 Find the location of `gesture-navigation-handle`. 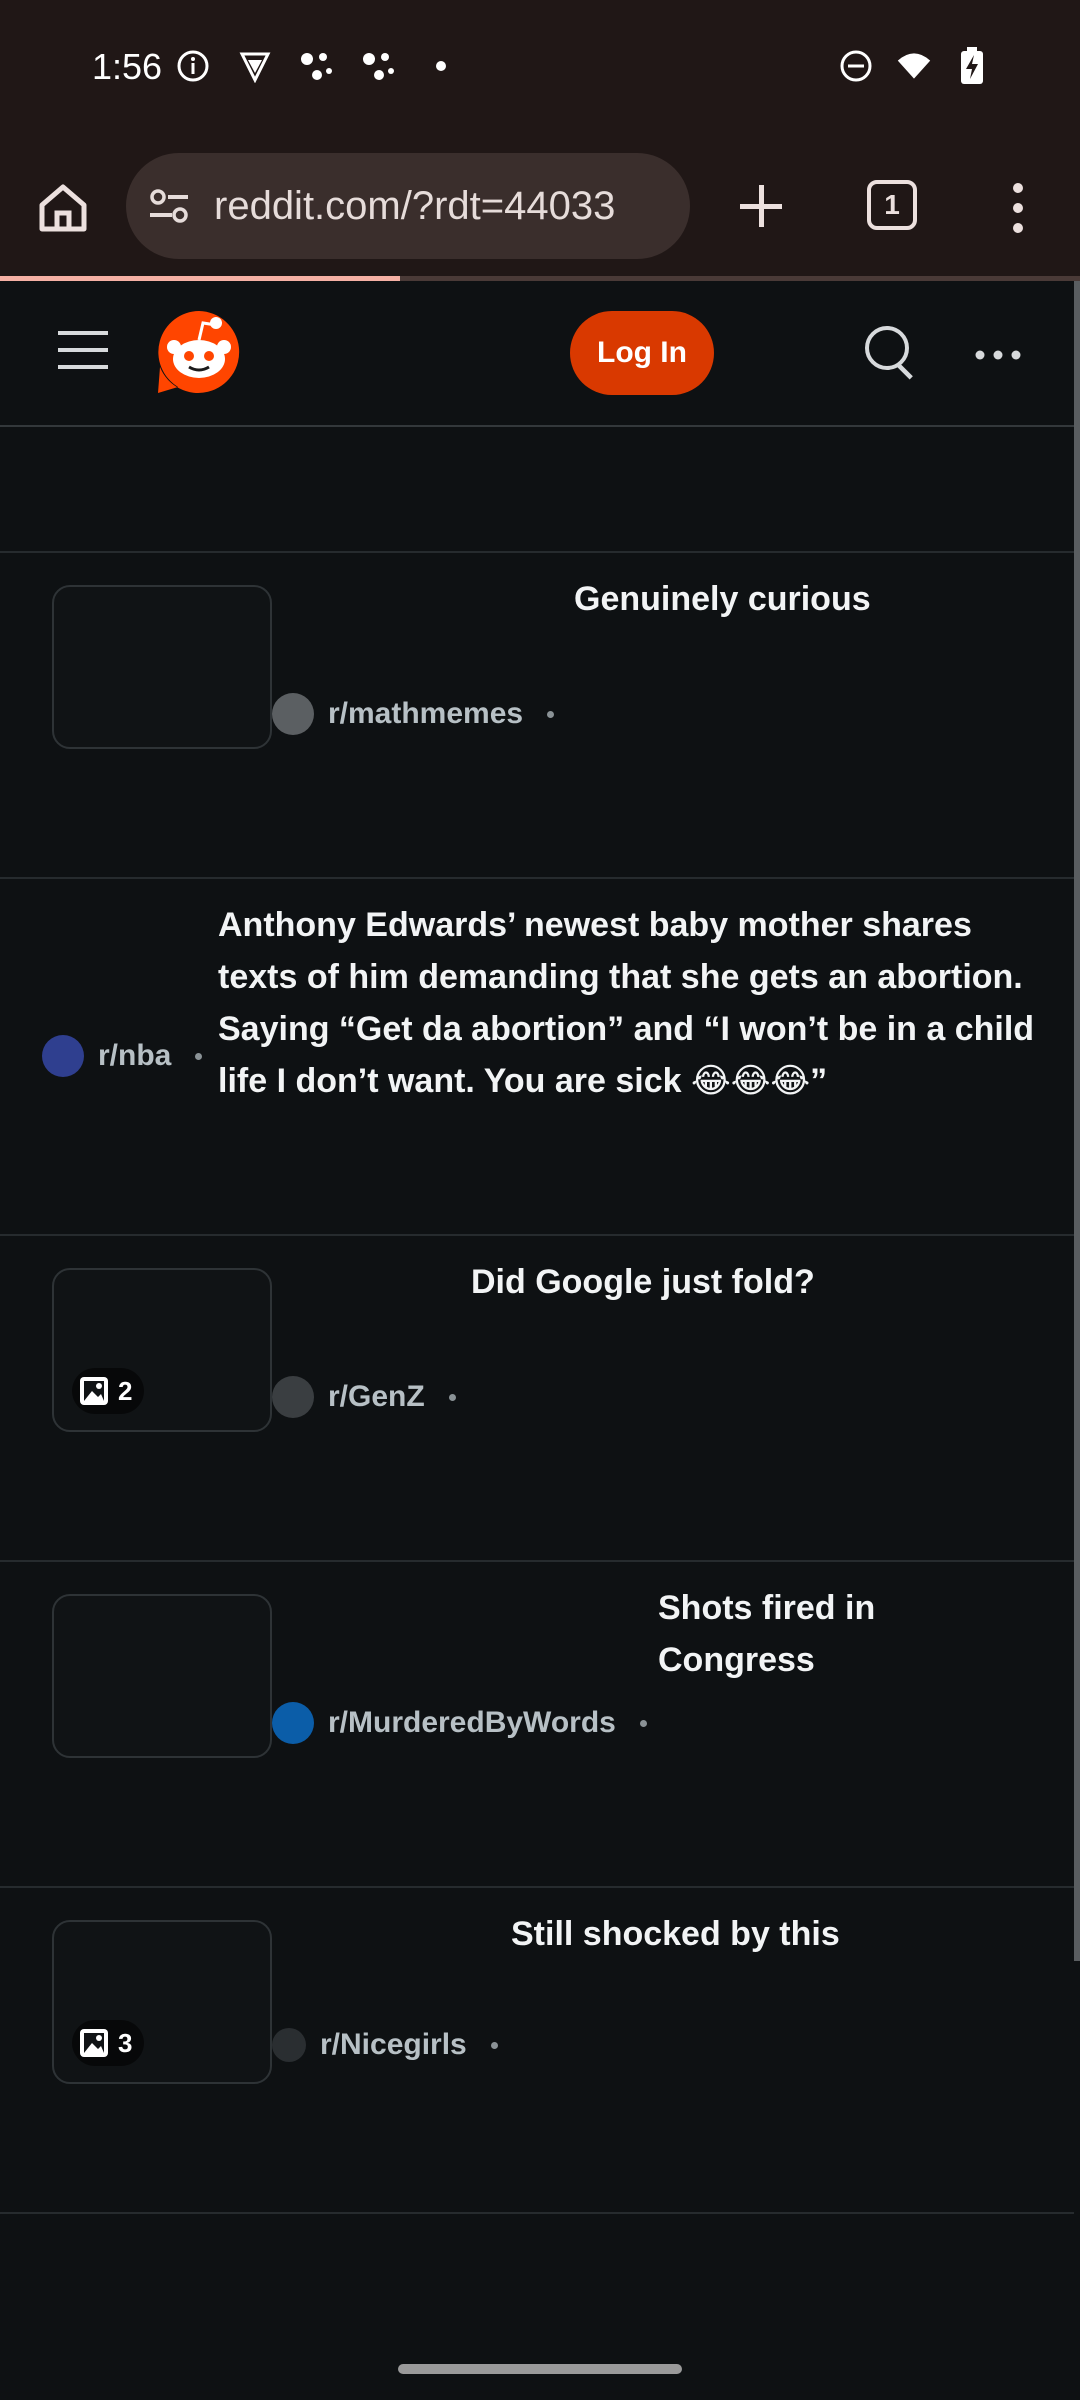

gesture-navigation-handle is located at coordinates (540, 2369).